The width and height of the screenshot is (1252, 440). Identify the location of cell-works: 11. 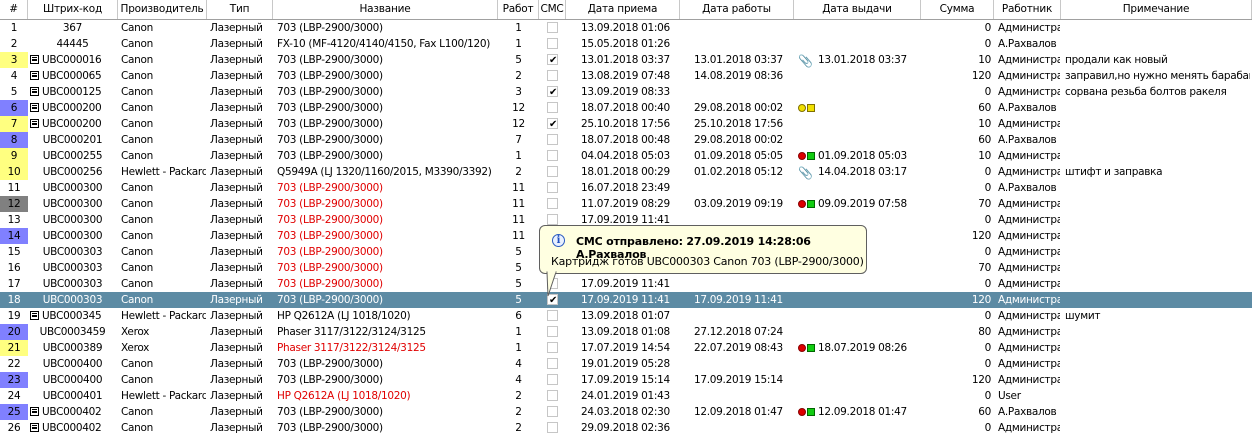
(518, 236).